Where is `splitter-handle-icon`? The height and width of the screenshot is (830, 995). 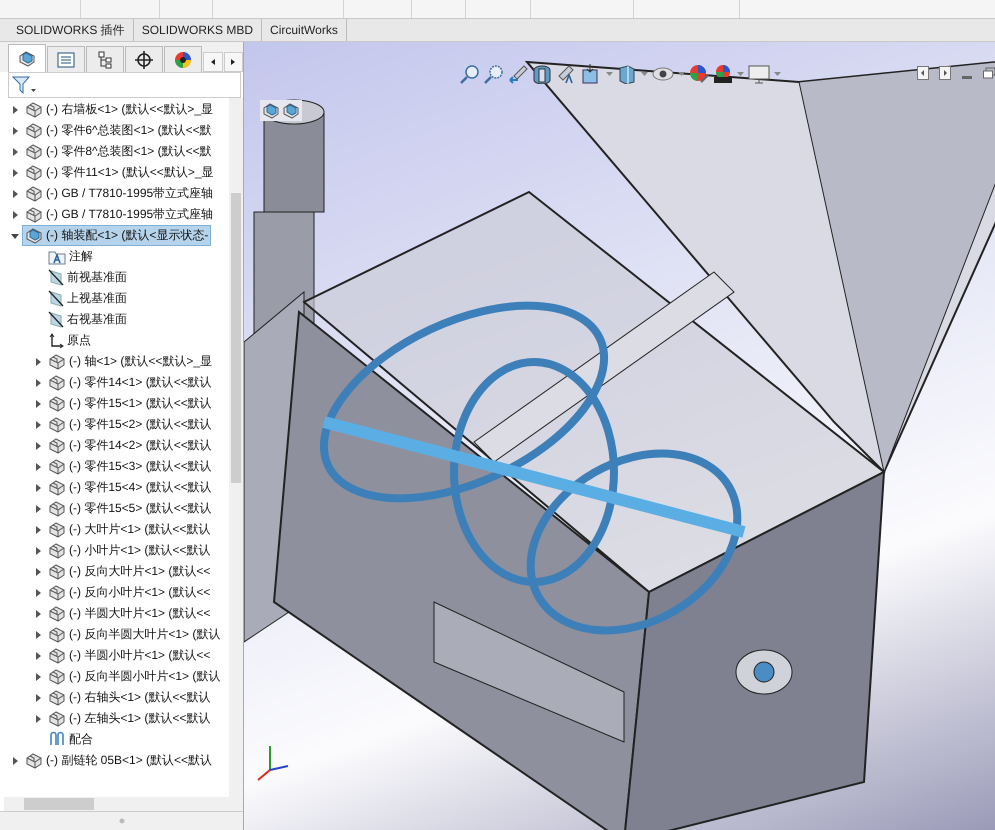 splitter-handle-icon is located at coordinates (121, 821).